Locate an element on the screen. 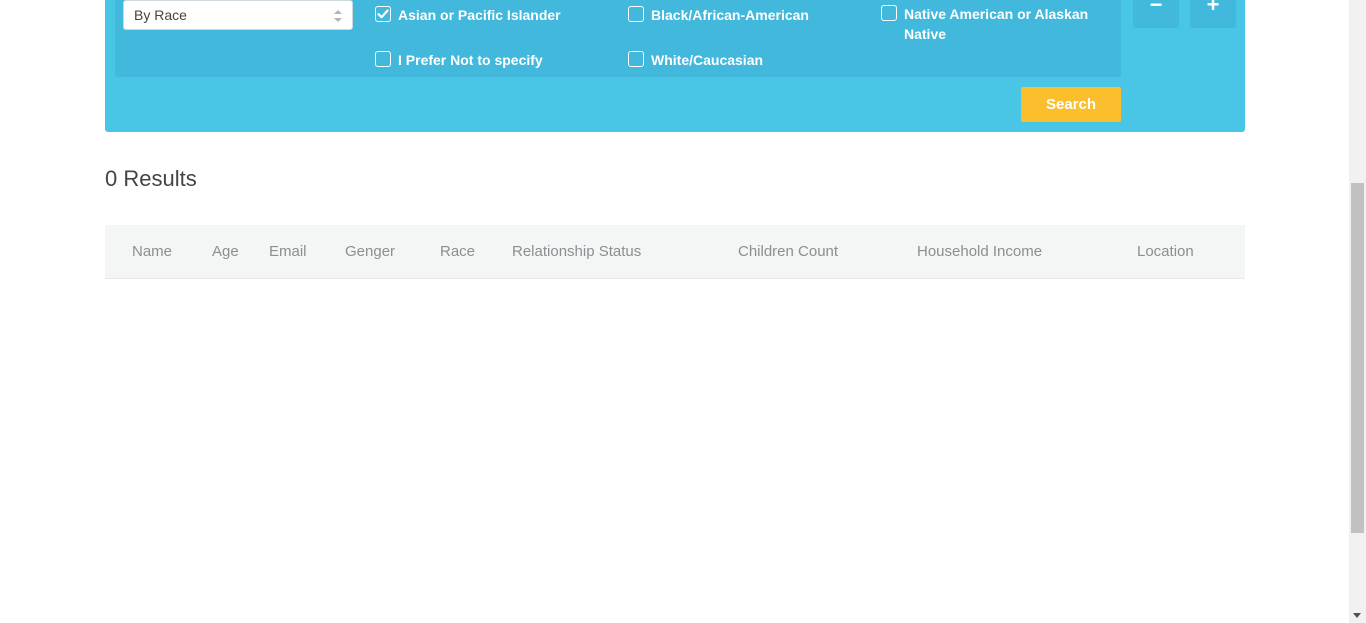 The height and width of the screenshot is (623, 1366). column-header-name: Name is located at coordinates (152, 251).